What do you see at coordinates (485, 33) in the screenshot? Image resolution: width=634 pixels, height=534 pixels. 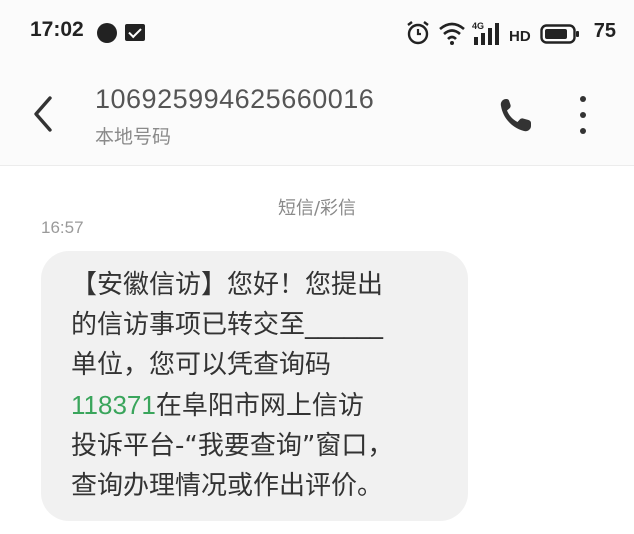 I see `cellular-signal-icon: 4G` at bounding box center [485, 33].